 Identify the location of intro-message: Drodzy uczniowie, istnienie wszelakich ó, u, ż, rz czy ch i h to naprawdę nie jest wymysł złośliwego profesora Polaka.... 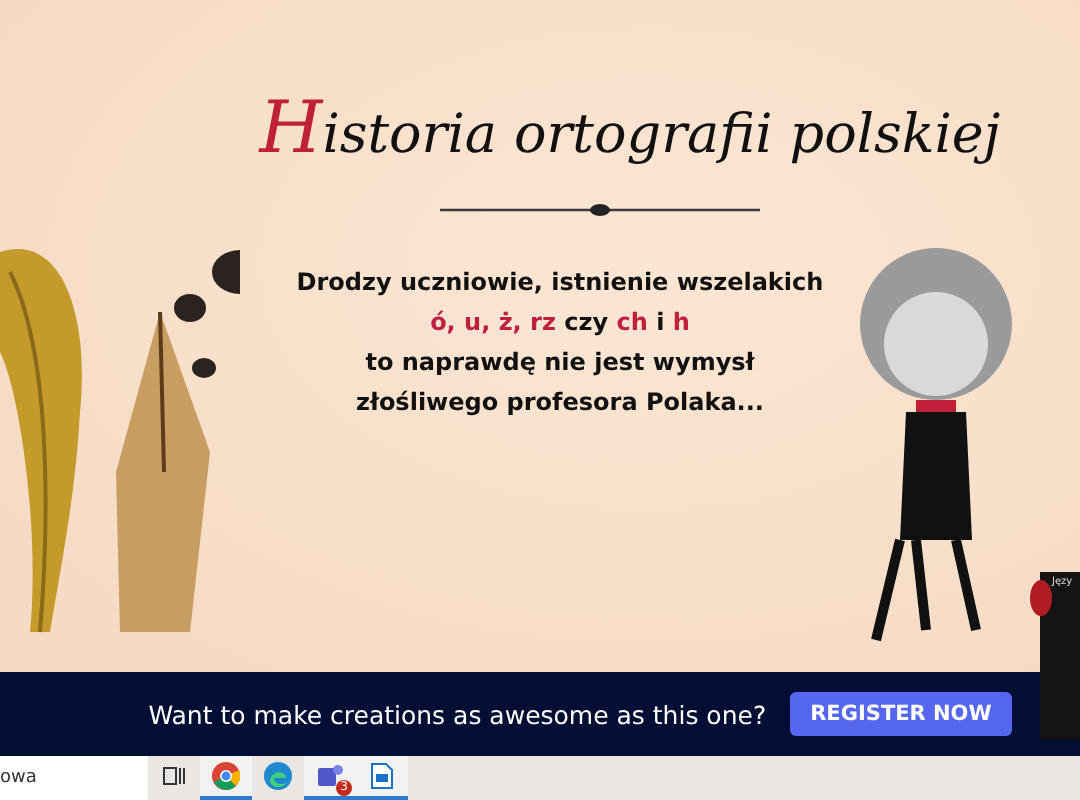
(560, 343).